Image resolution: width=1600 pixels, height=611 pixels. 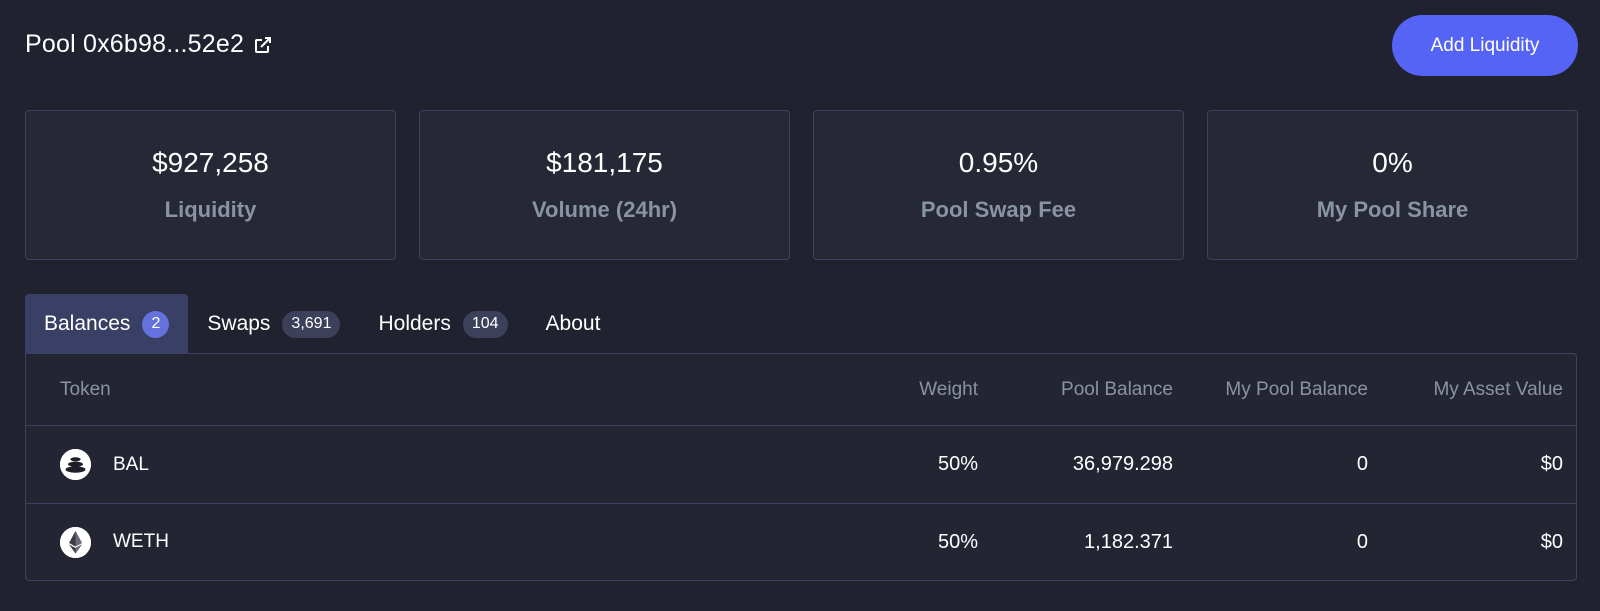 I want to click on tab-label: Swaps, so click(x=239, y=323).